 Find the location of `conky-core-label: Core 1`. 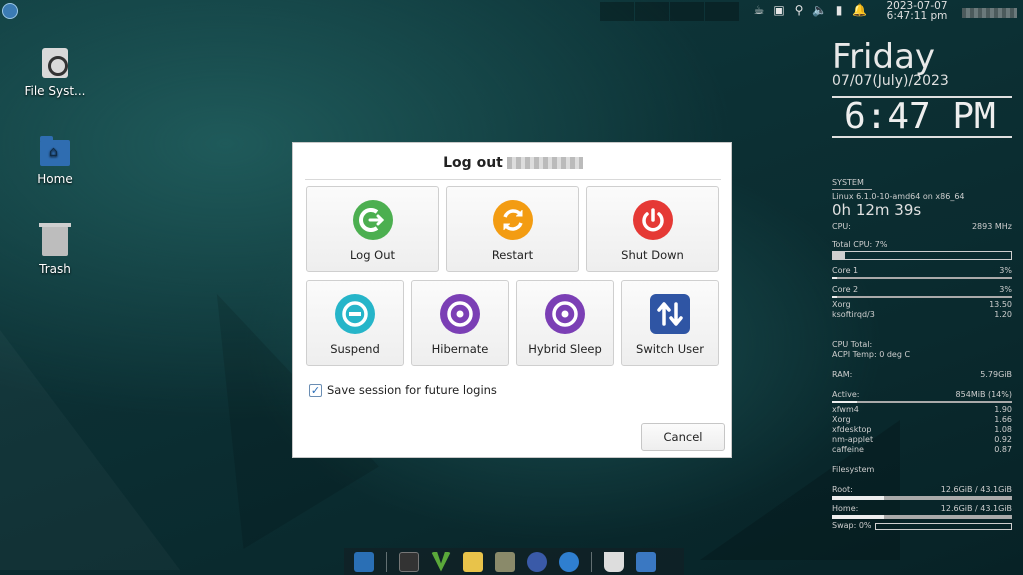

conky-core-label: Core 1 is located at coordinates (845, 270).